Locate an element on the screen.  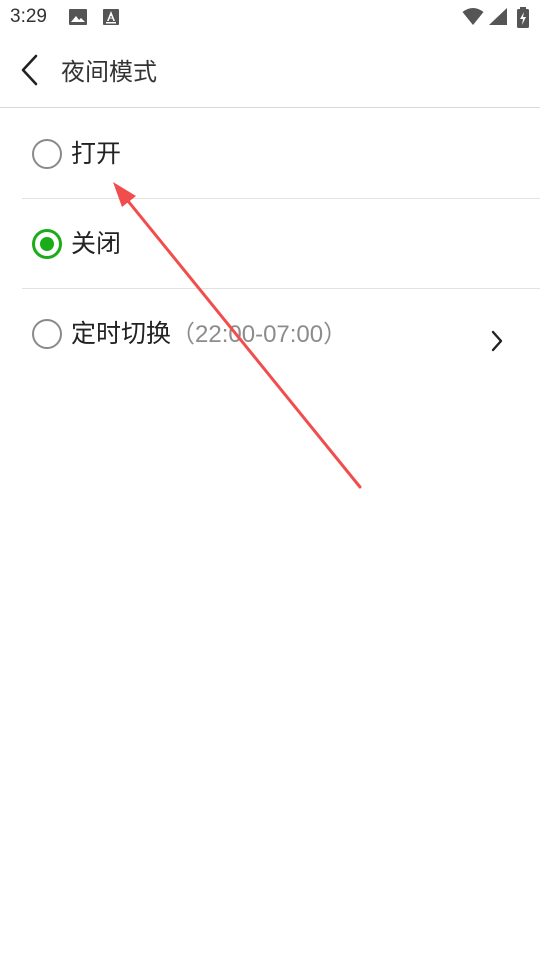
chevron-right-icon is located at coordinates (497, 343).